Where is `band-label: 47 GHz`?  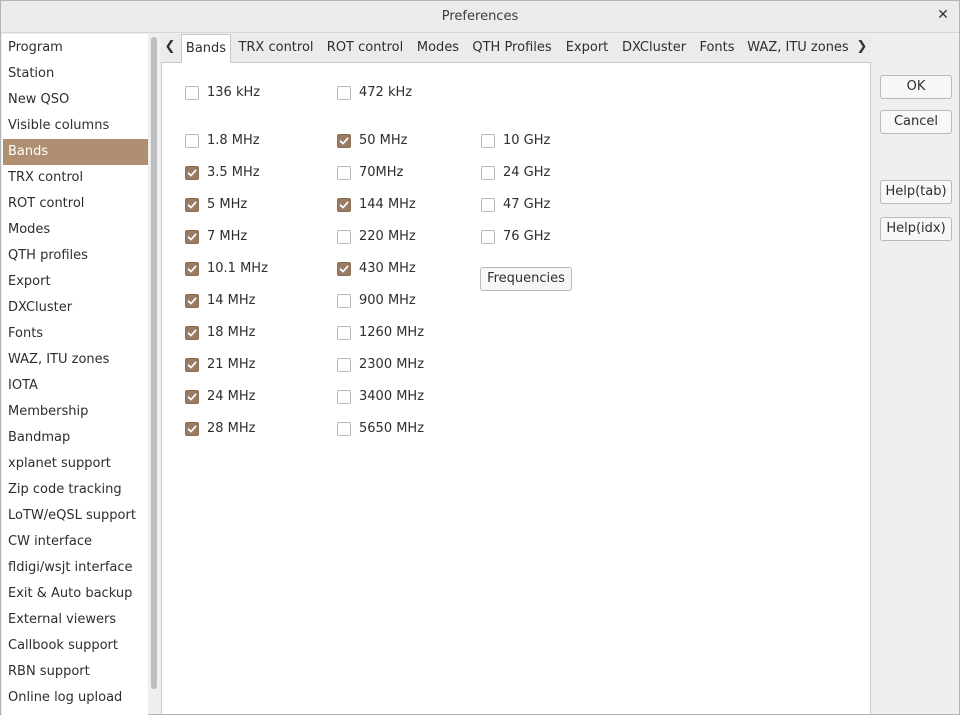
band-label: 47 GHz is located at coordinates (527, 204).